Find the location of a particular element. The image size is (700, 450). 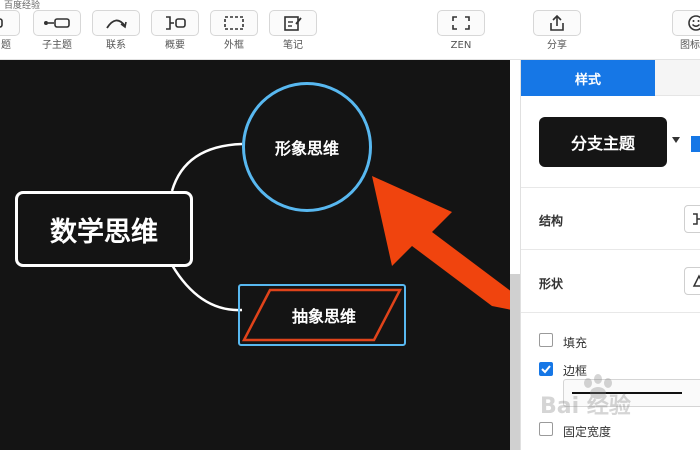

toolbar-relationship: 联系 is located at coordinates (116, 33).